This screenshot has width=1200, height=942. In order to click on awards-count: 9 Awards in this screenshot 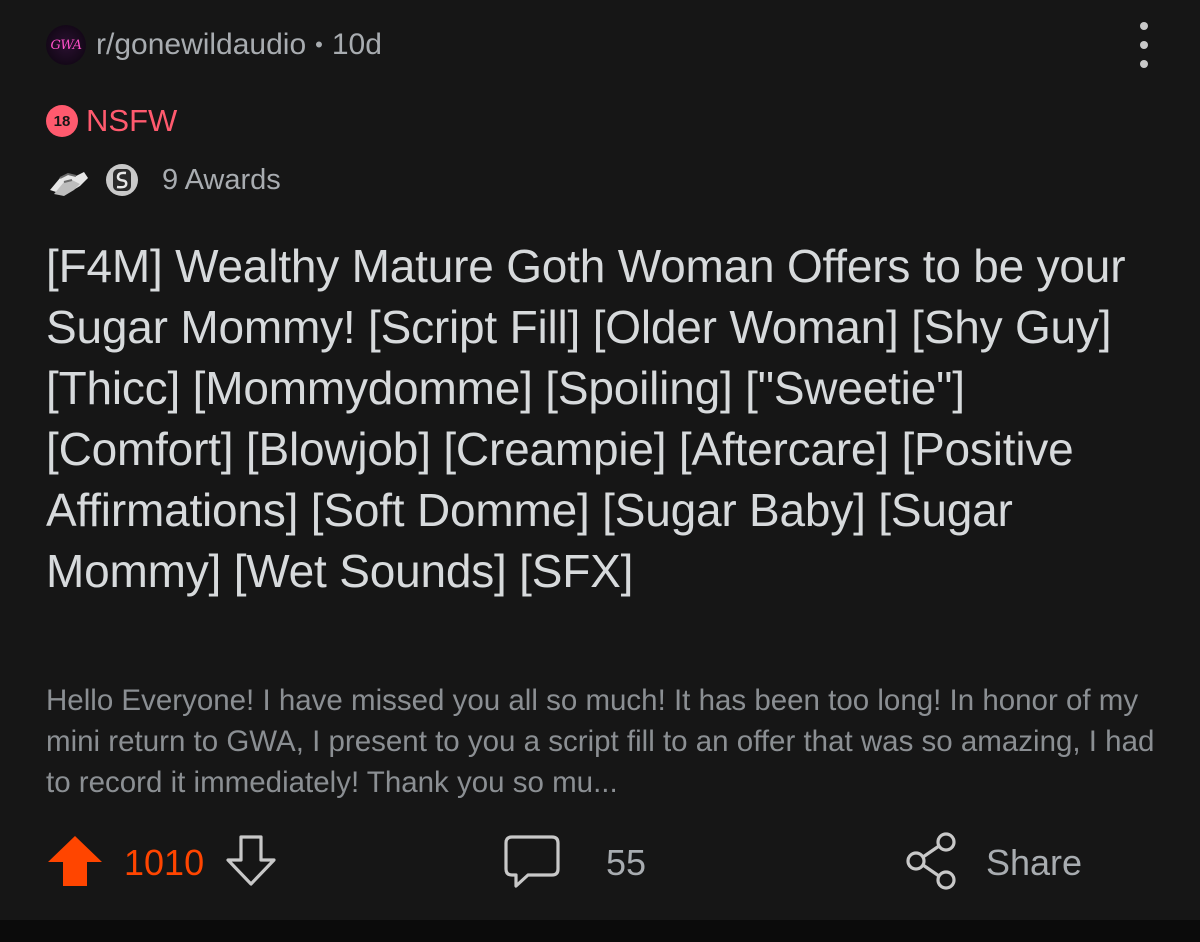, I will do `click(221, 179)`.